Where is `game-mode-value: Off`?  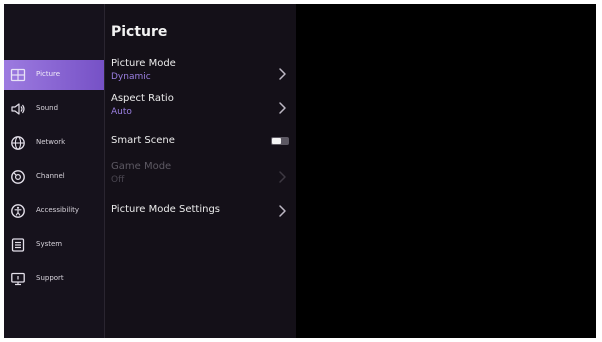
game-mode-value: Off is located at coordinates (118, 180).